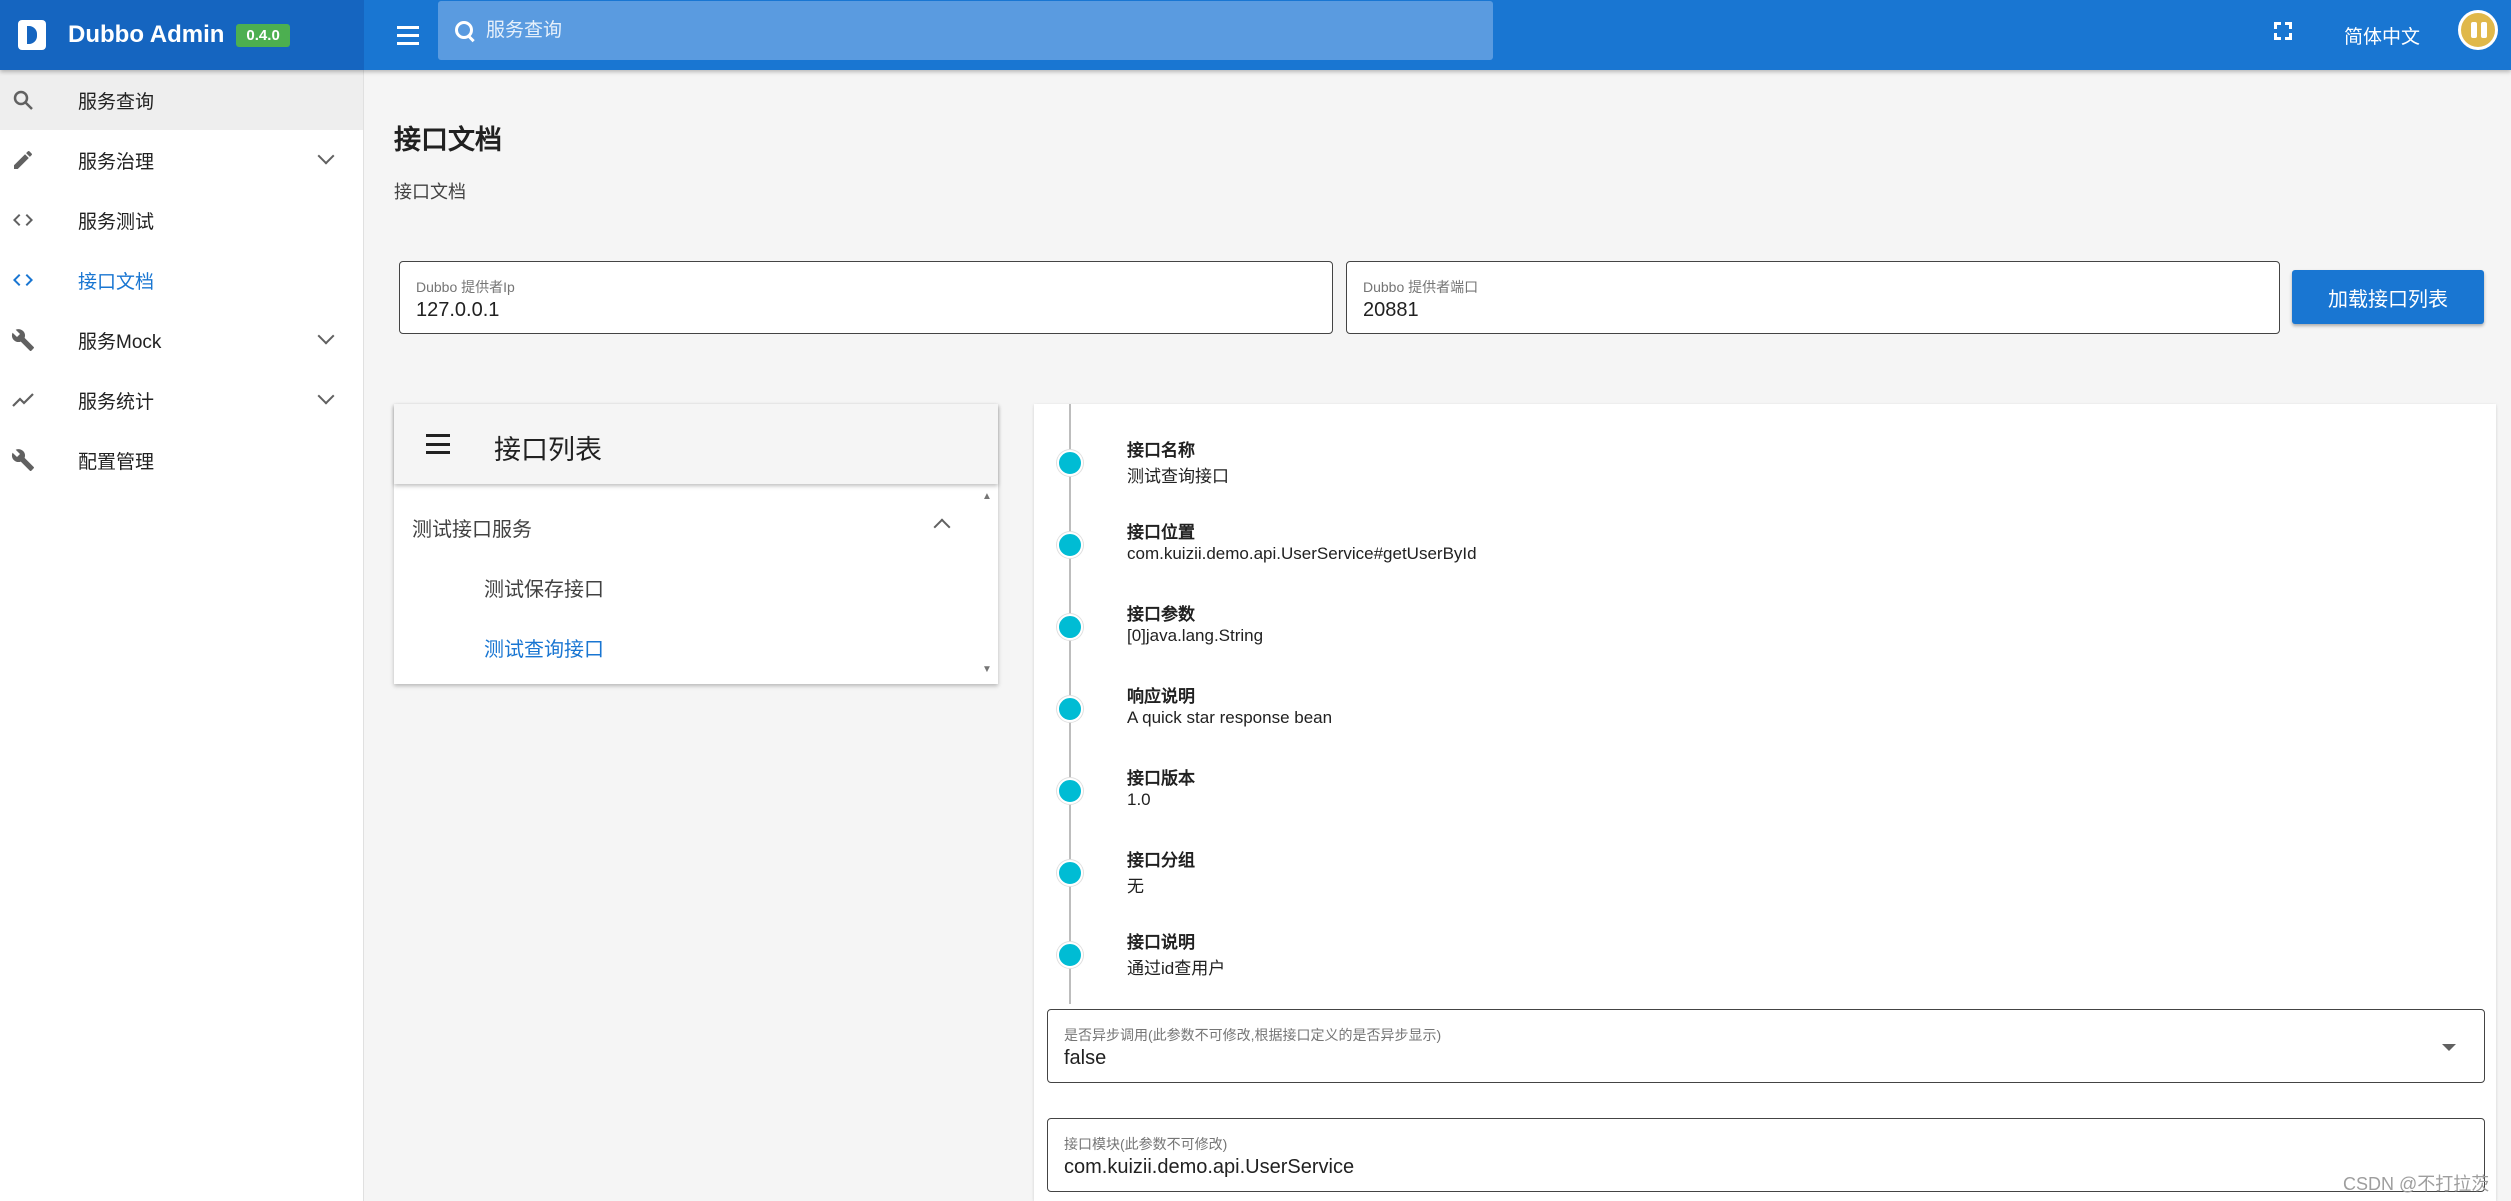 This screenshot has width=2511, height=1201. Describe the element at coordinates (2416, 1184) in the screenshot. I see `watermark: CSDN @不打拉茨` at that location.